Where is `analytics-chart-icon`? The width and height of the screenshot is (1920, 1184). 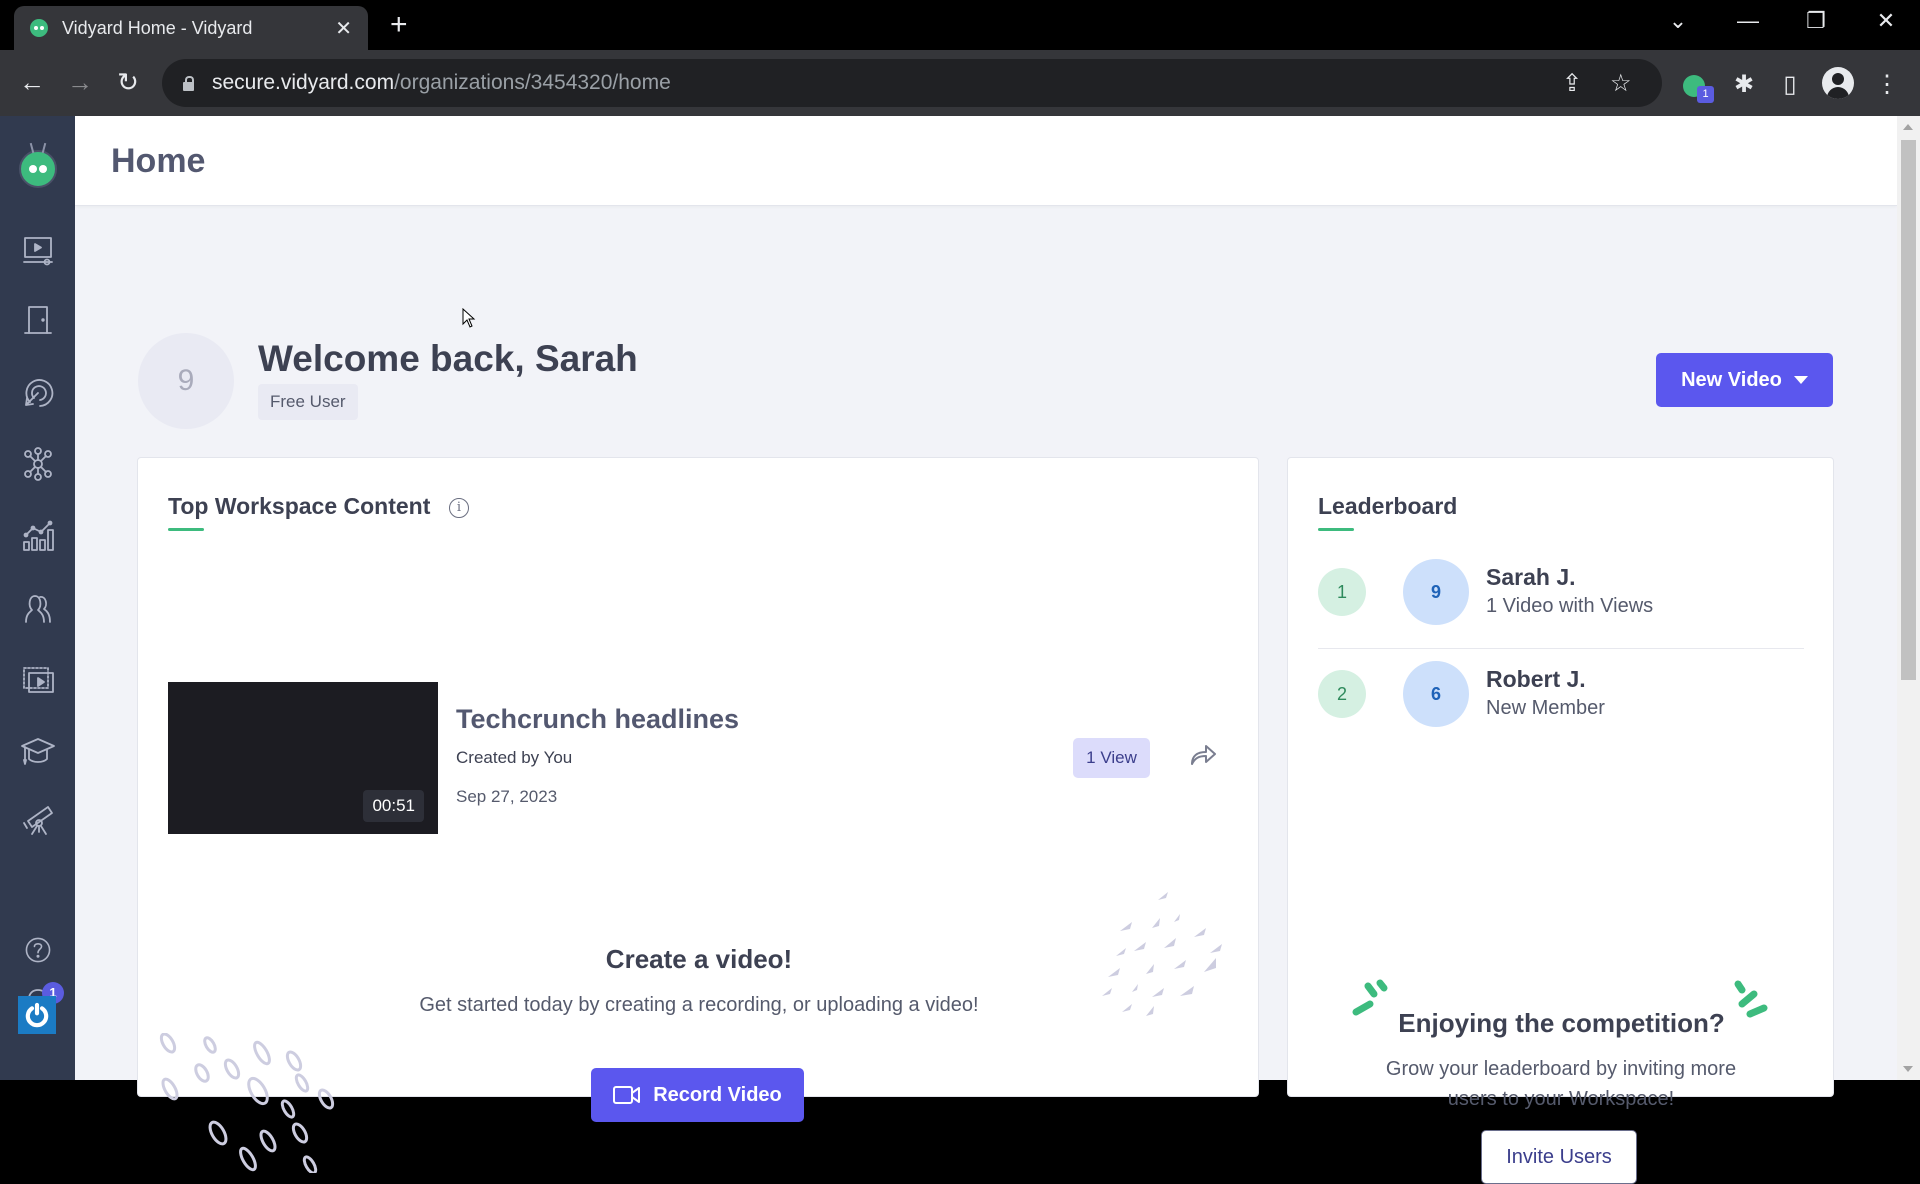 analytics-chart-icon is located at coordinates (38, 535).